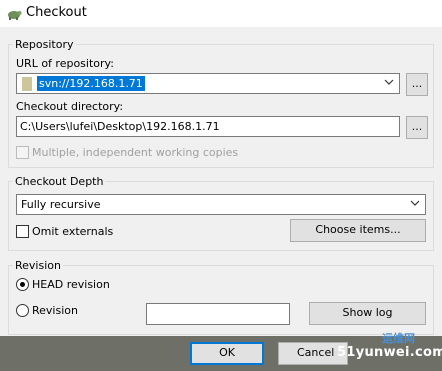  I want to click on url-value: svn://192.168.1.71, so click(91, 83).